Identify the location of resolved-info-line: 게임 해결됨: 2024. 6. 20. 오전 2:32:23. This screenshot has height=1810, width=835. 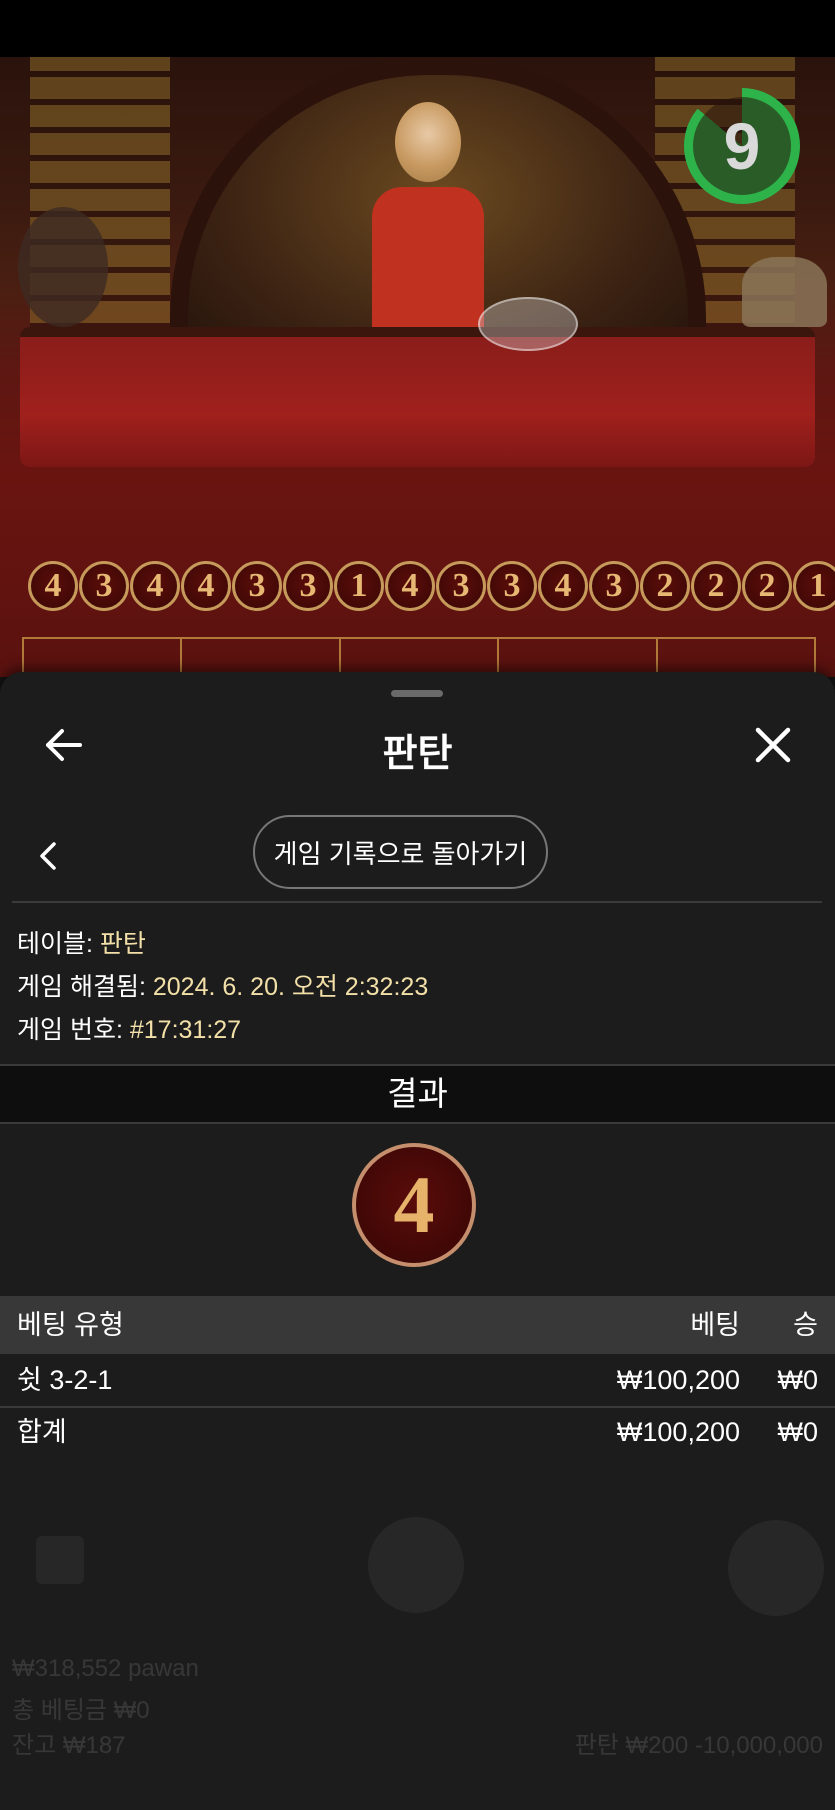
(222, 985).